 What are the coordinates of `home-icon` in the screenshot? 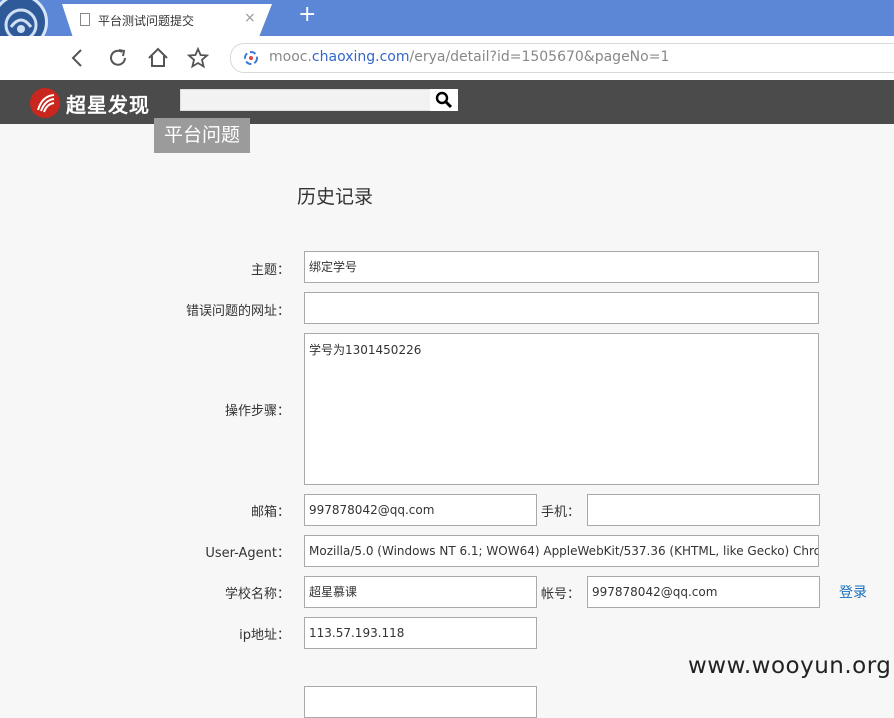 It's located at (158, 58).